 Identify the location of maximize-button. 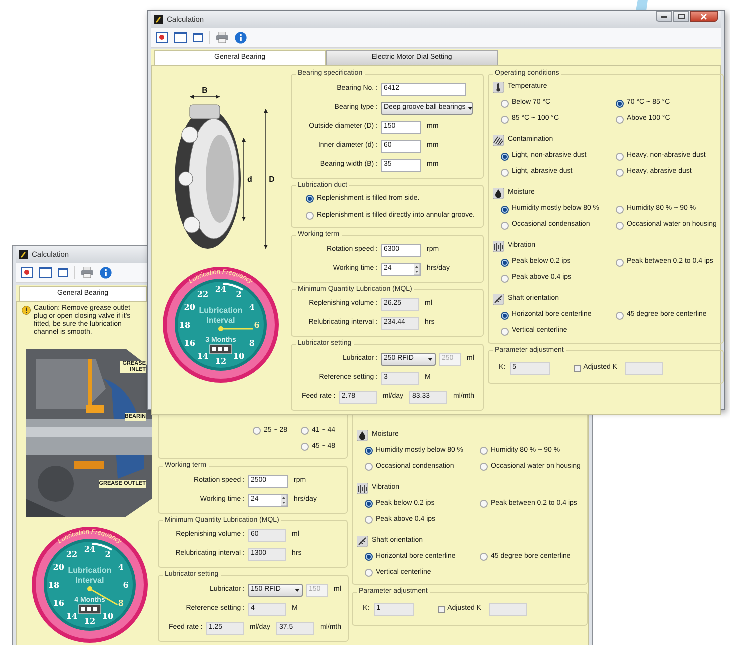
(681, 16).